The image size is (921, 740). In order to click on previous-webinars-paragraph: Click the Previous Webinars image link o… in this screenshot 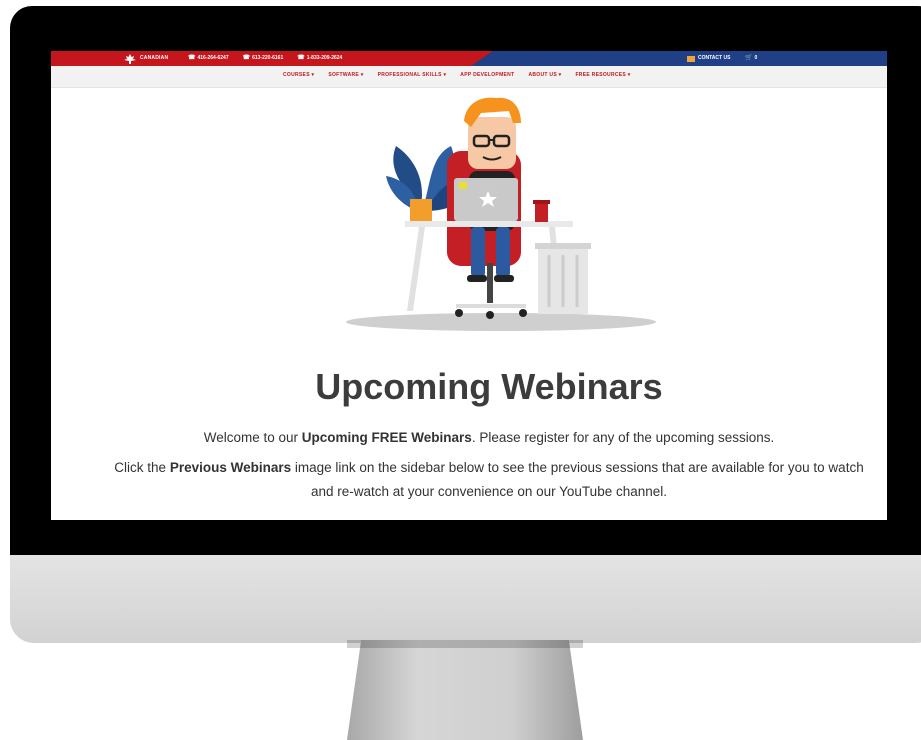, I will do `click(489, 479)`.